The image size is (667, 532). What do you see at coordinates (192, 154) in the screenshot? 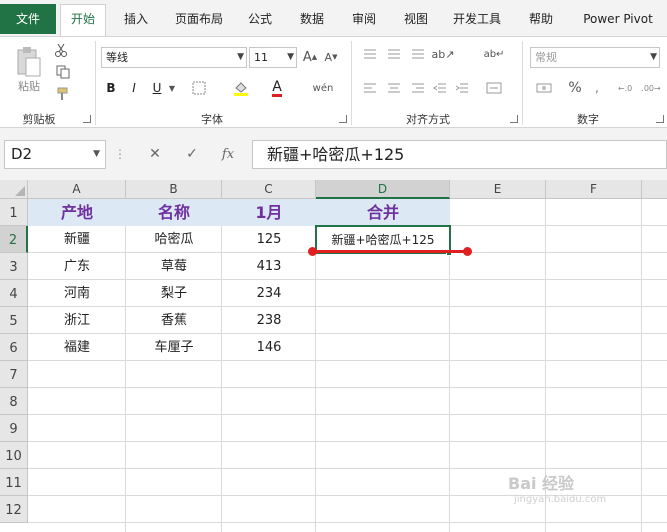
I see `enter-icon: ✓` at bounding box center [192, 154].